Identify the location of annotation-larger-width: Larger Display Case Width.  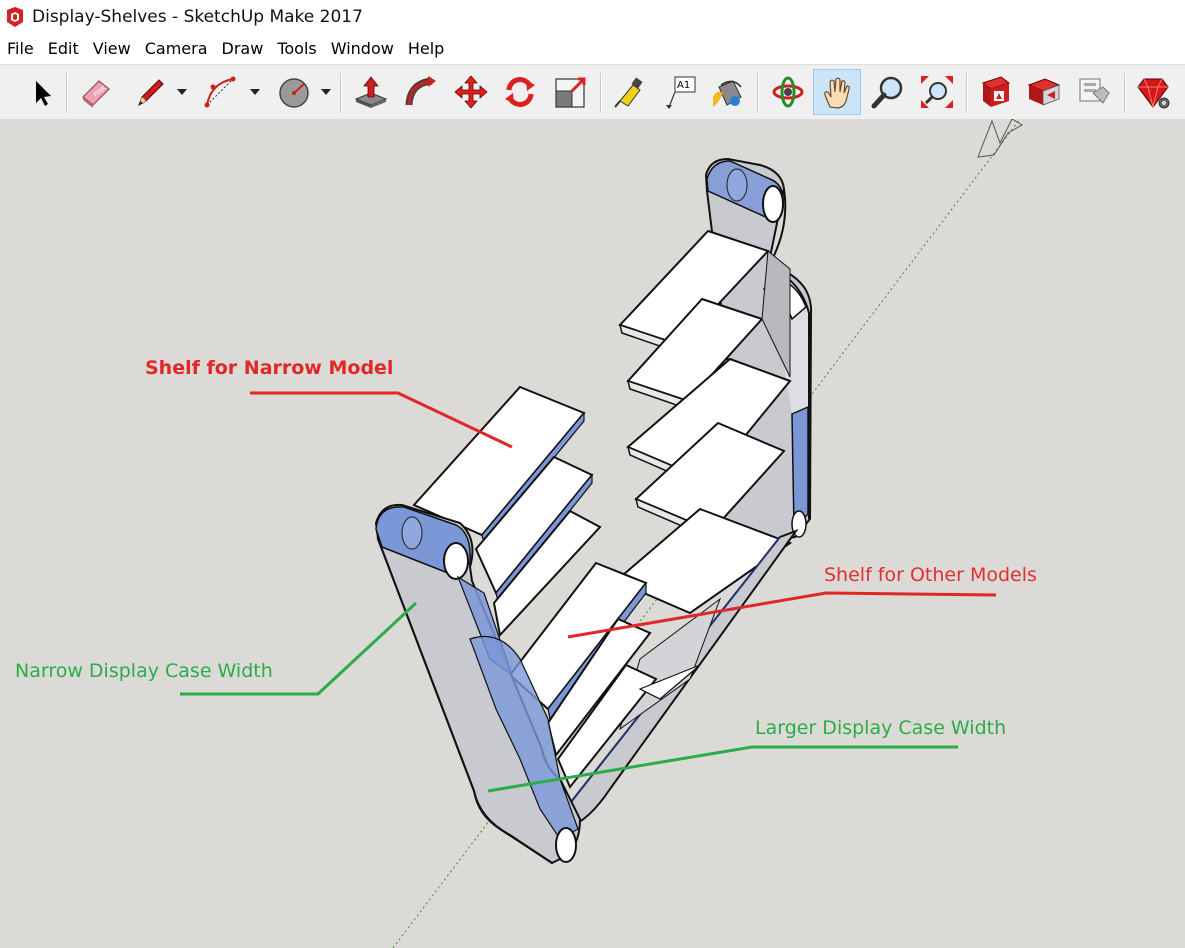
(881, 728).